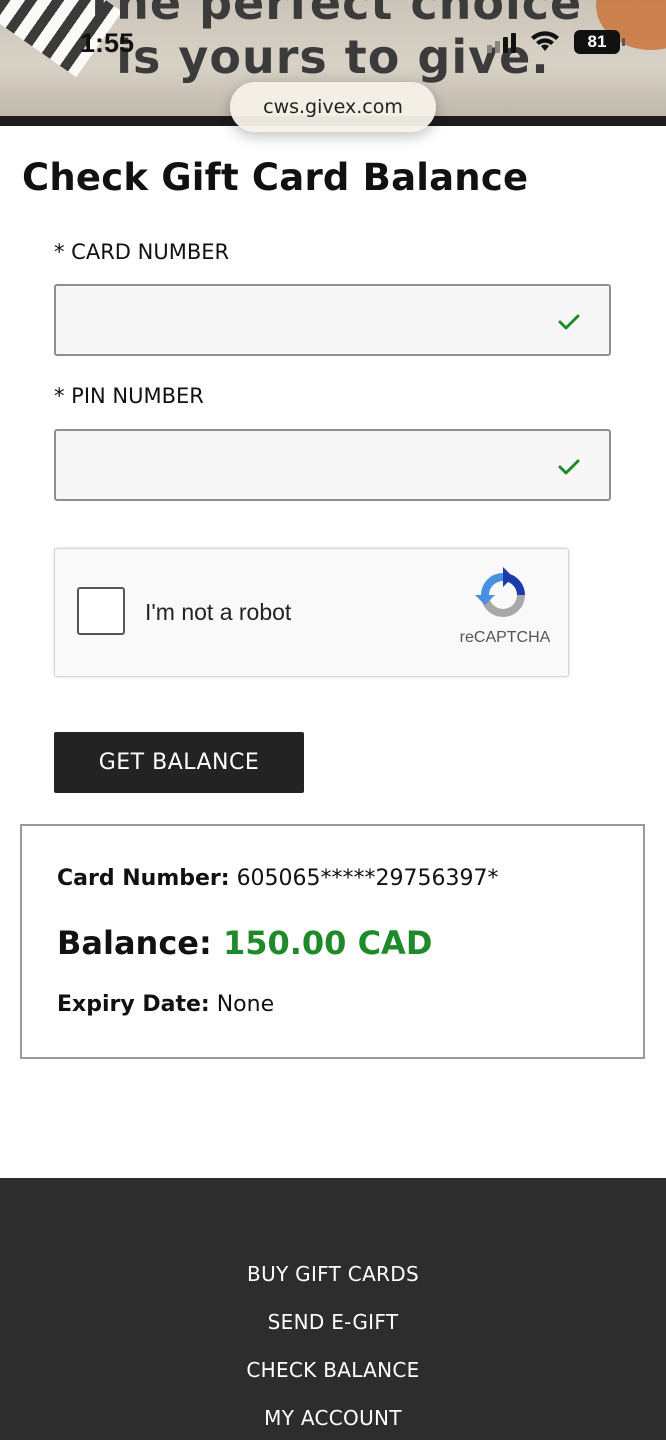 This screenshot has height=1440, width=666. I want to click on footer-link-buy-gift-cards: BUY GIFT CARDS, so click(333, 1274).